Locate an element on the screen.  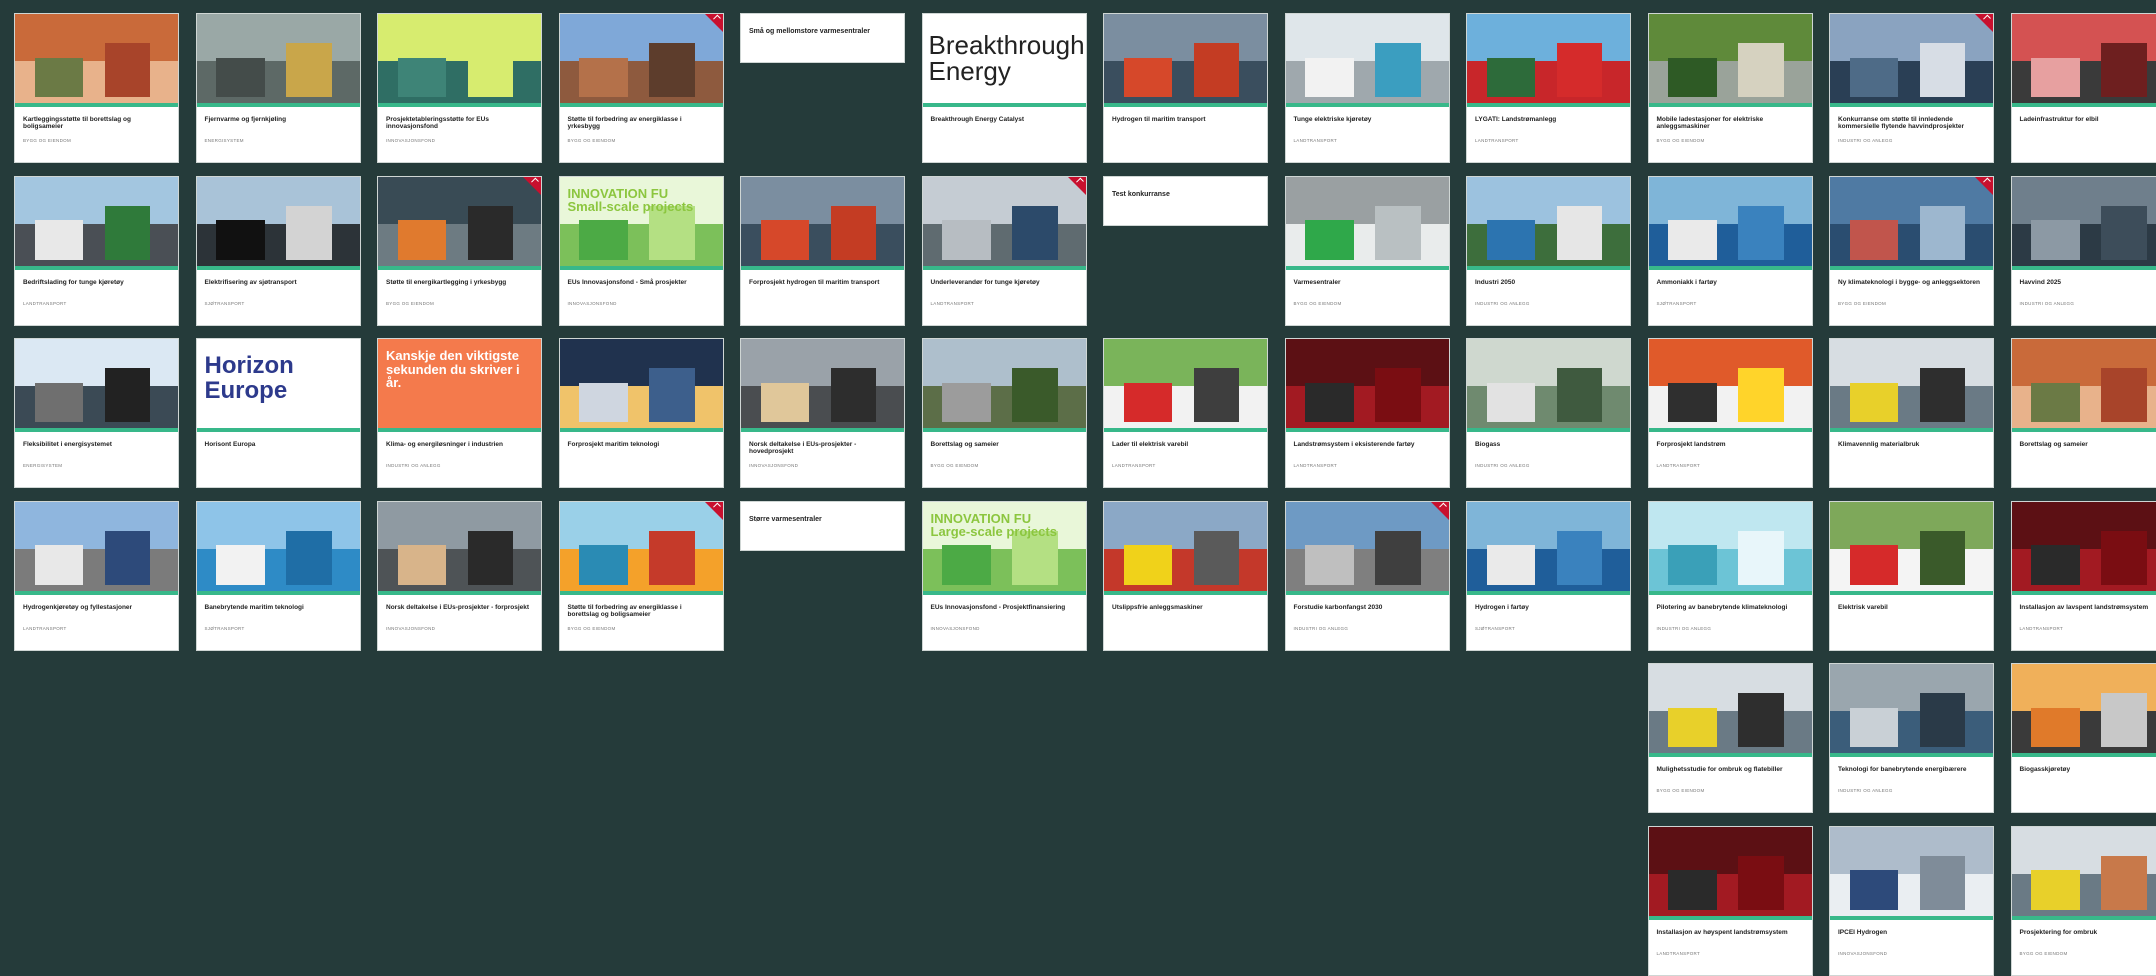
program-card: Klimavennlig materialbruk is located at coordinates (1911, 413).